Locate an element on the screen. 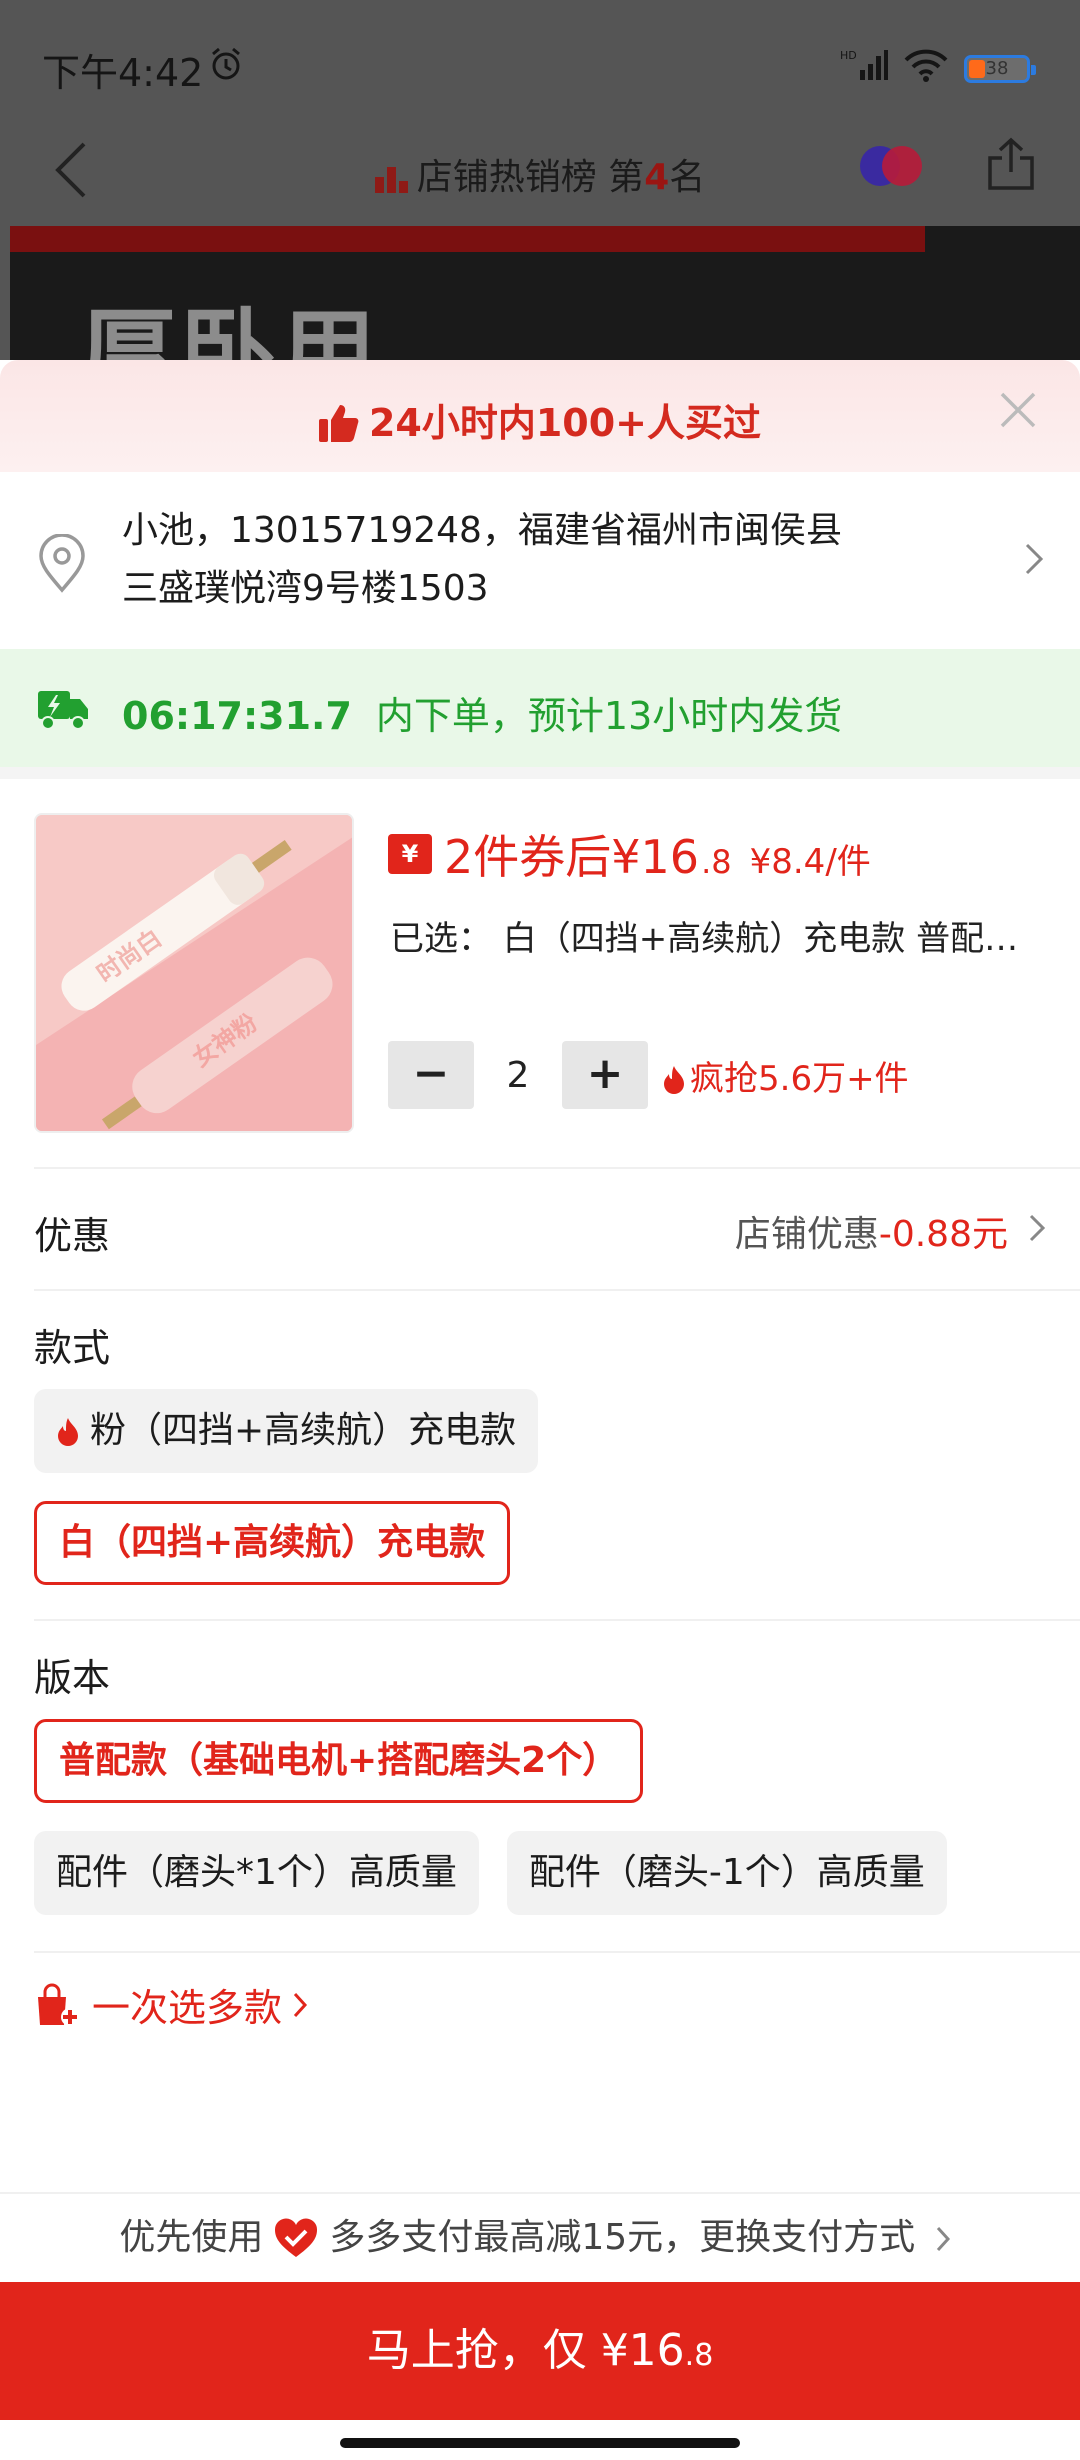 This screenshot has width=1080, height=2460. nav-title-prefix: 店铺热销榜 第 is located at coordinates (530, 177).